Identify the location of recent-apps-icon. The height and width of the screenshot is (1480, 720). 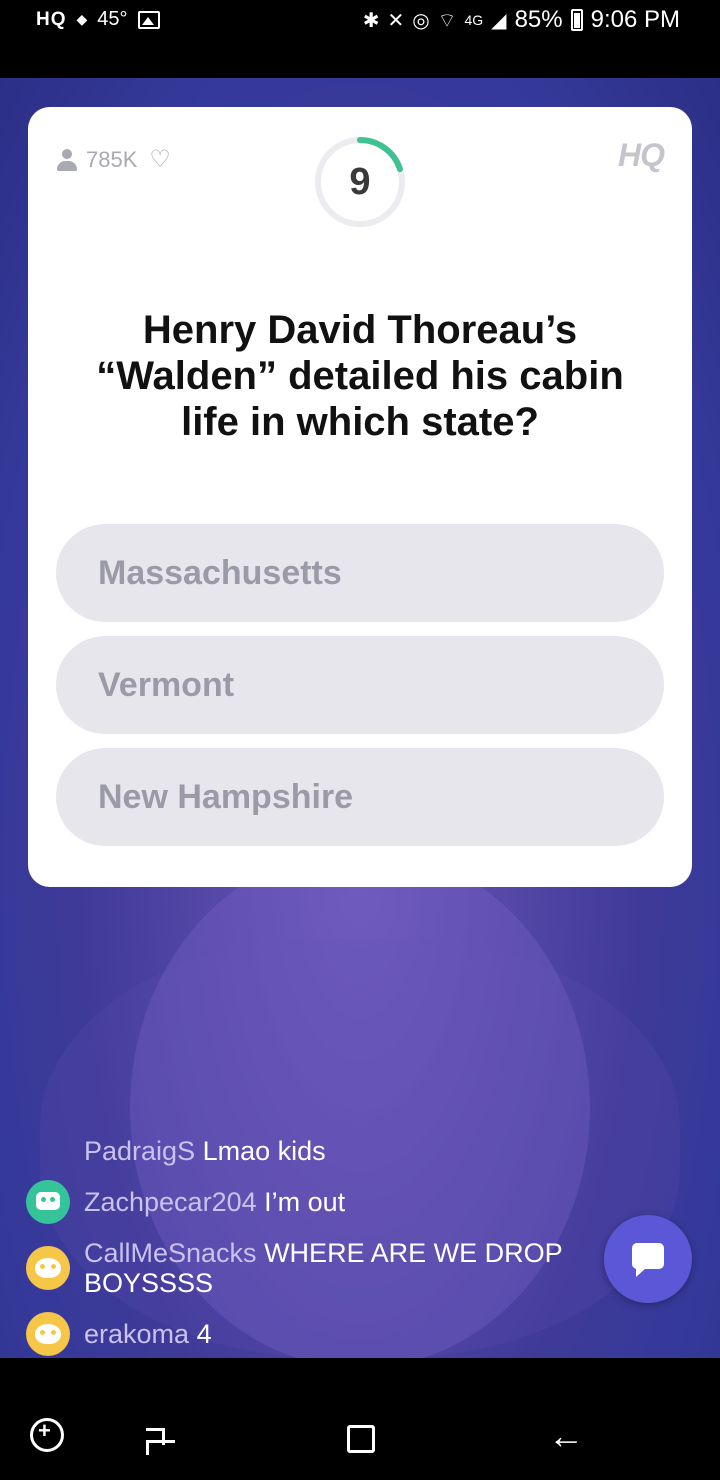
(160, 1439).